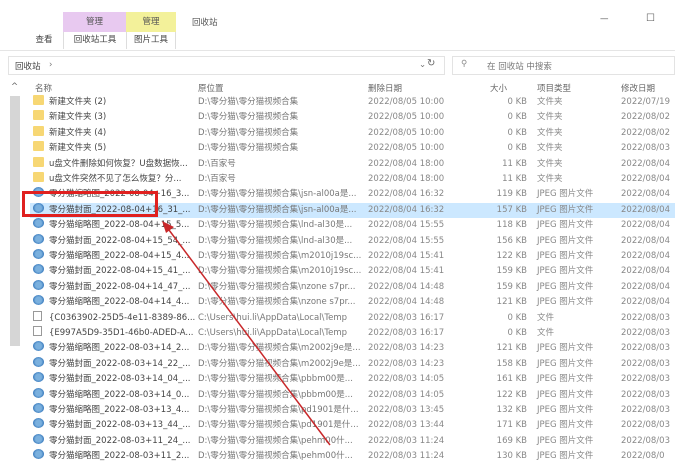 Image resolution: width=675 pixels, height=465 pixels. Describe the element at coordinates (168, 227) in the screenshot. I see `arrow-head` at that location.